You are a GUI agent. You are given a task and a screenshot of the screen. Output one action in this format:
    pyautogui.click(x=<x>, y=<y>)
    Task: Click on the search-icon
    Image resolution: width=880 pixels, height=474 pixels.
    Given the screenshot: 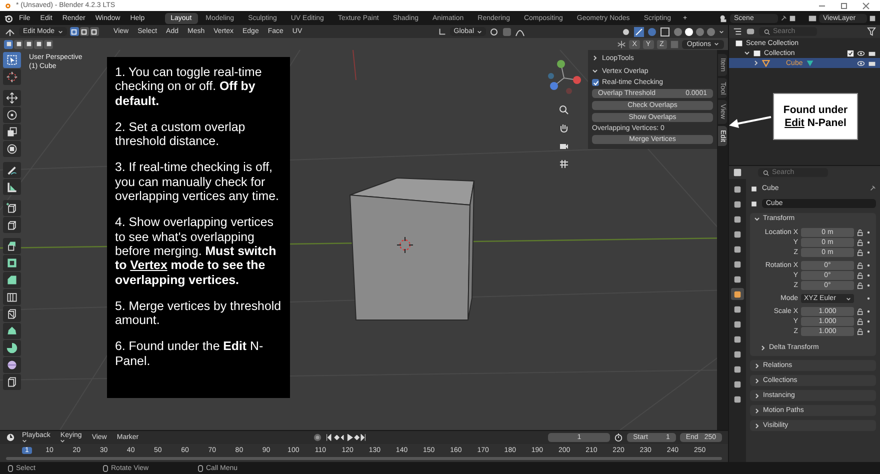 What is the action you would take?
    pyautogui.click(x=767, y=31)
    